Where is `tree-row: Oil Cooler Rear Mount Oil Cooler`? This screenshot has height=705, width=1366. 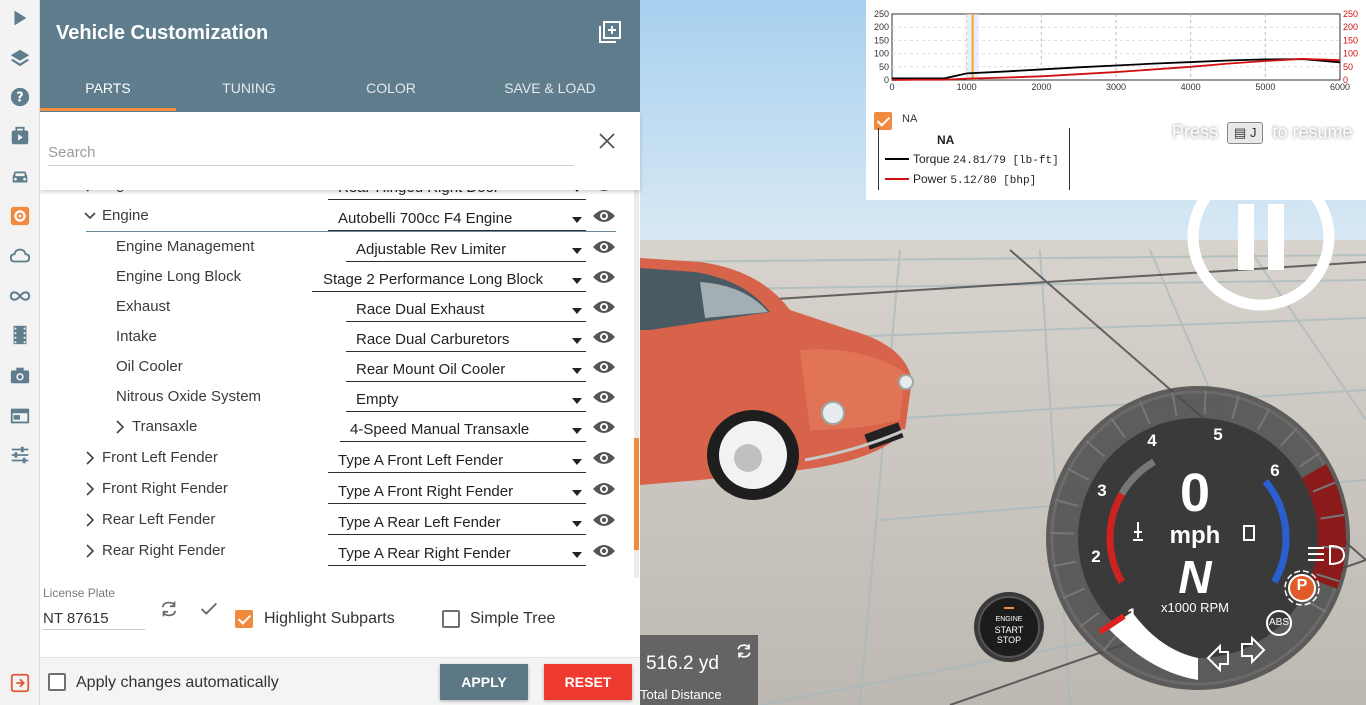
tree-row: Oil Cooler Rear Mount Oil Cooler is located at coordinates (338, 369).